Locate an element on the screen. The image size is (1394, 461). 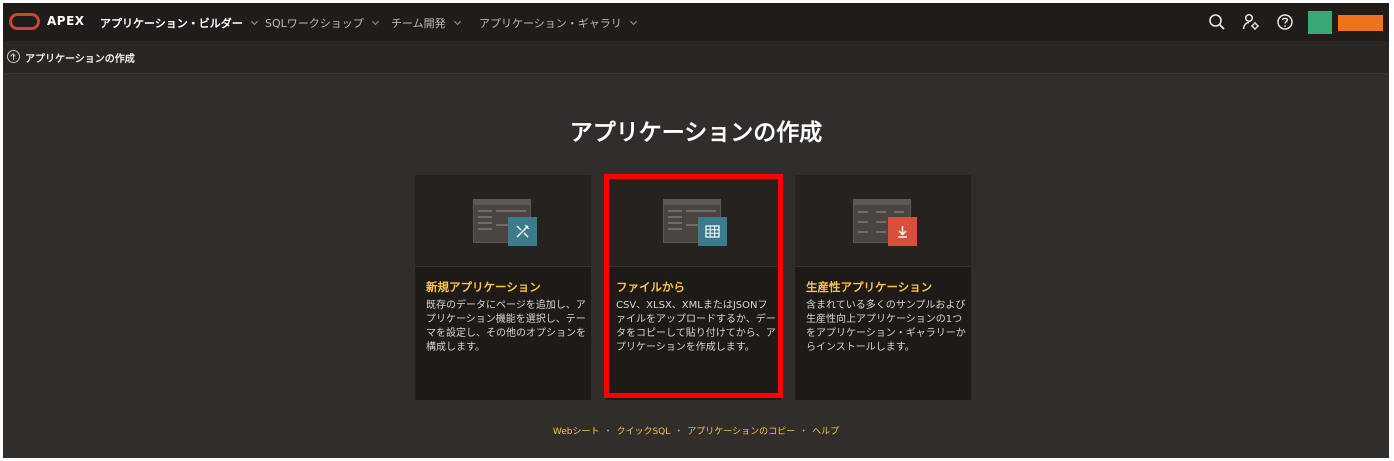
card-title: ファイルから is located at coordinates (650, 287).